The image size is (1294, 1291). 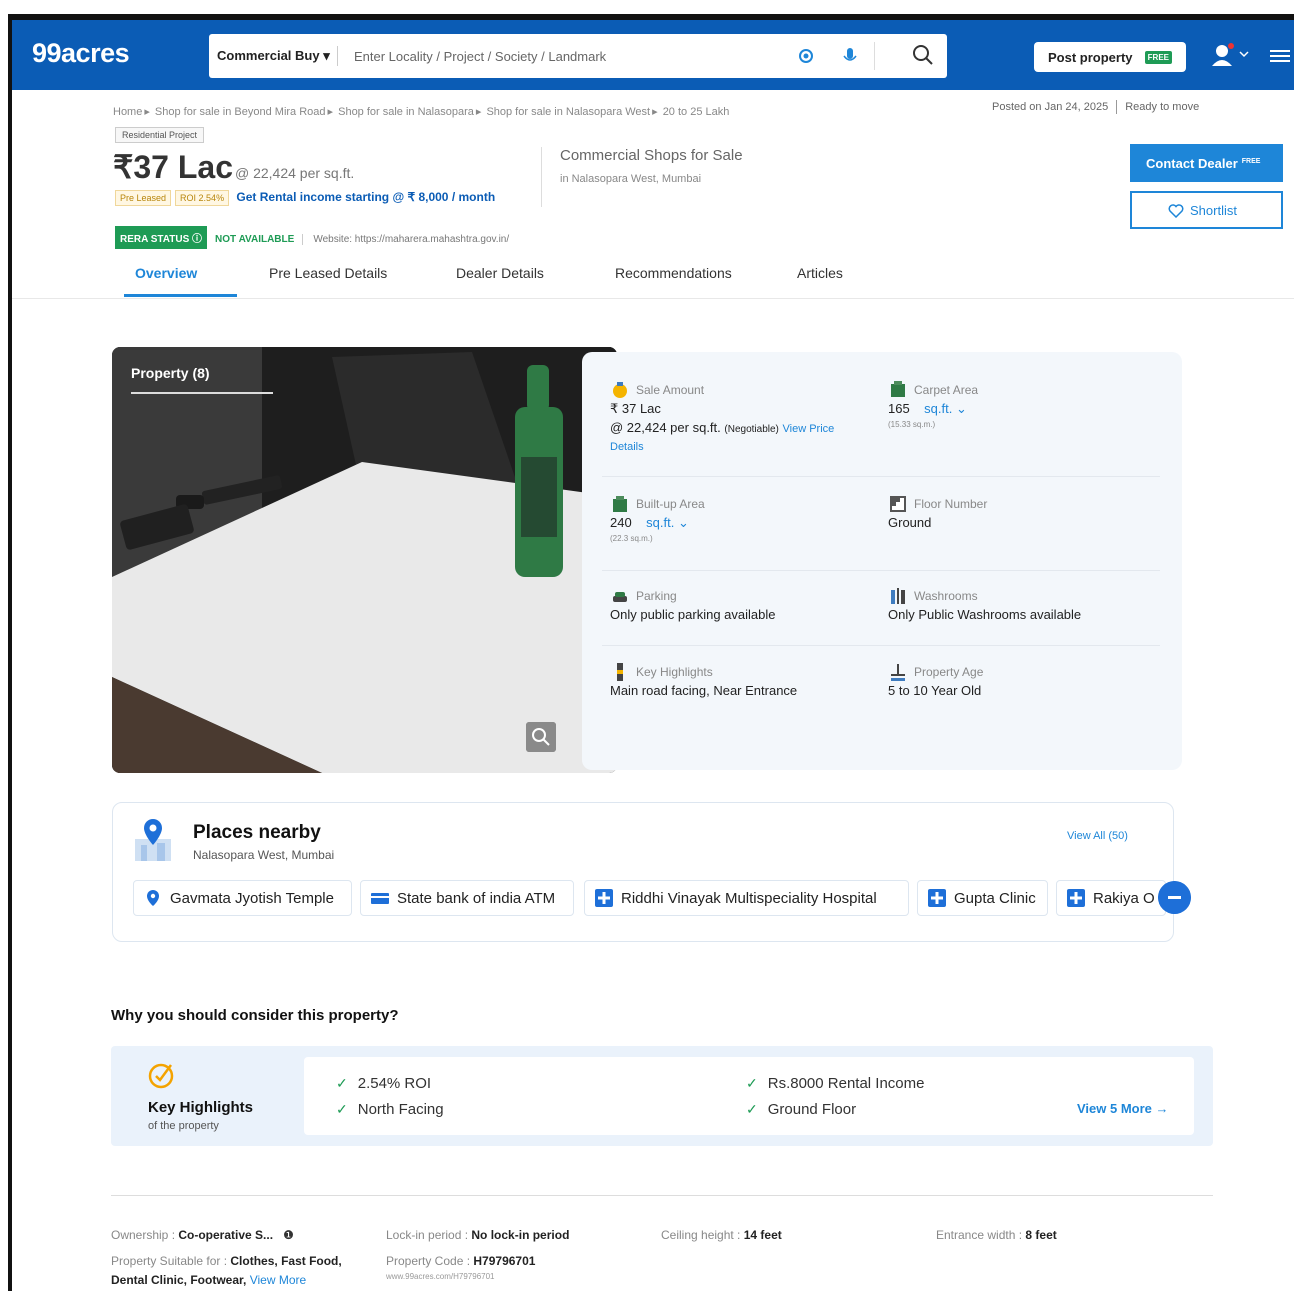 I want to click on search-icon, so click(x=923, y=55).